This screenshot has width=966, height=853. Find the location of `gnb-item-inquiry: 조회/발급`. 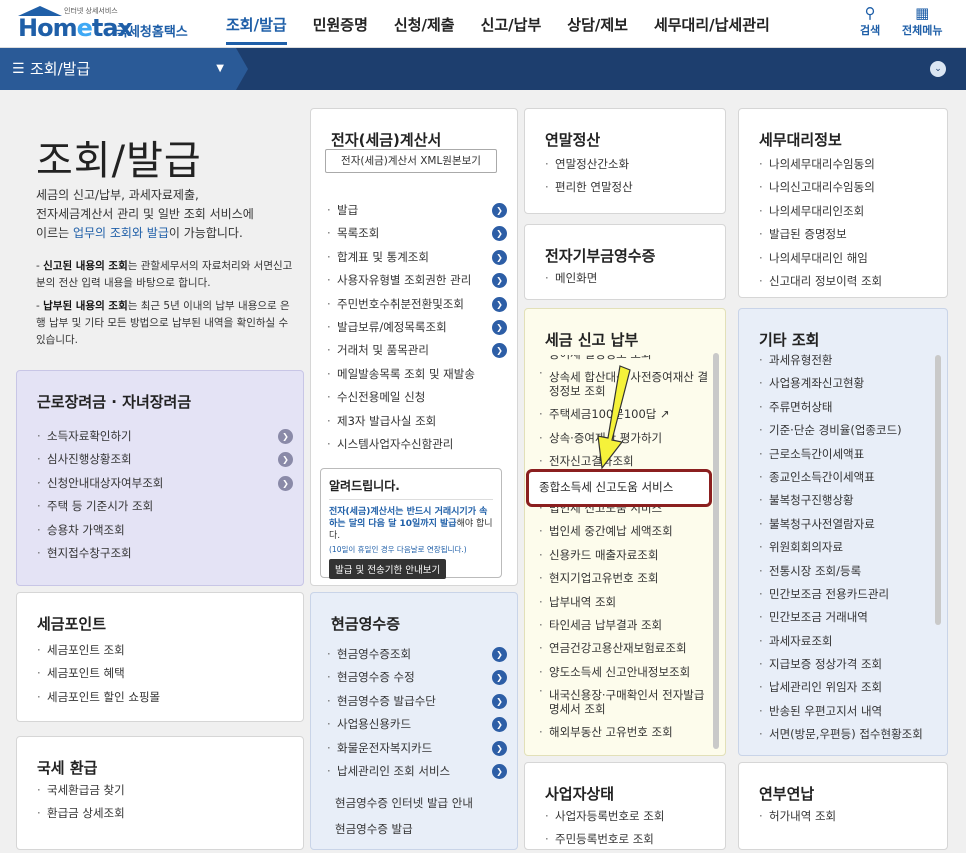

gnb-item-inquiry: 조회/발급 is located at coordinates (256, 22).